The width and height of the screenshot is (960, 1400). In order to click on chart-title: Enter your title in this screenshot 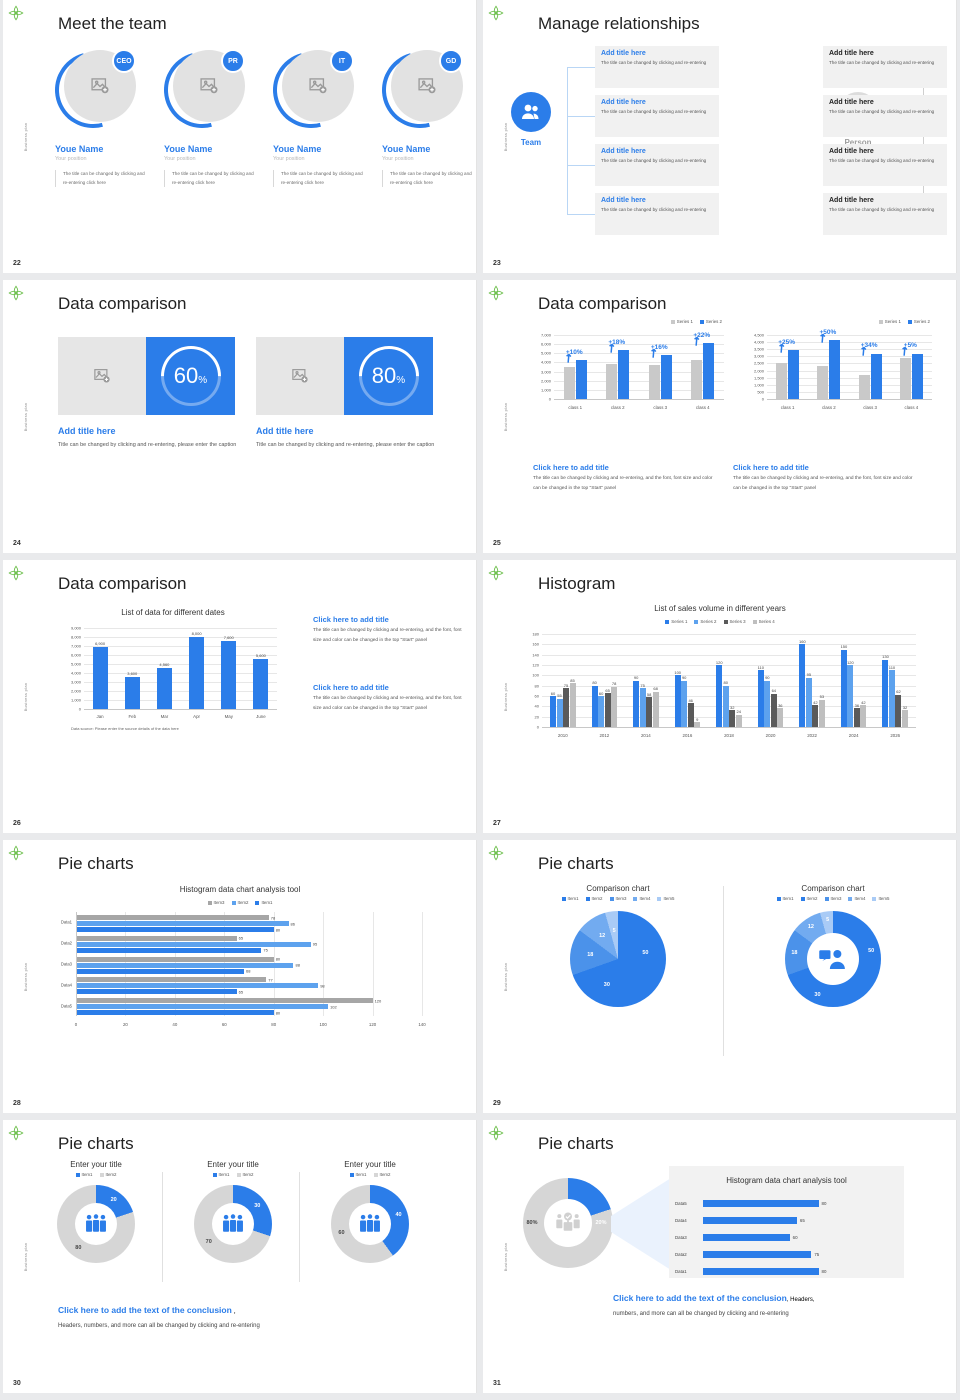, I will do `click(96, 1164)`.